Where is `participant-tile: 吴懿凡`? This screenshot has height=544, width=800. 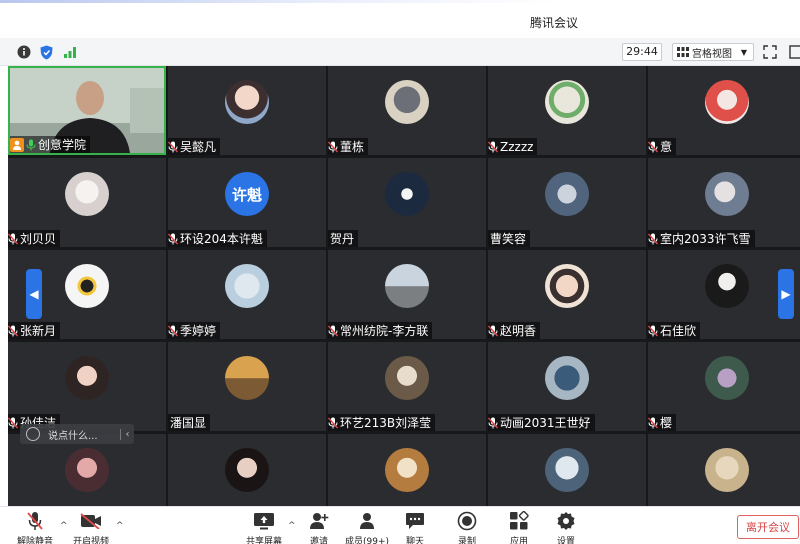 participant-tile: 吴懿凡 is located at coordinates (247, 110).